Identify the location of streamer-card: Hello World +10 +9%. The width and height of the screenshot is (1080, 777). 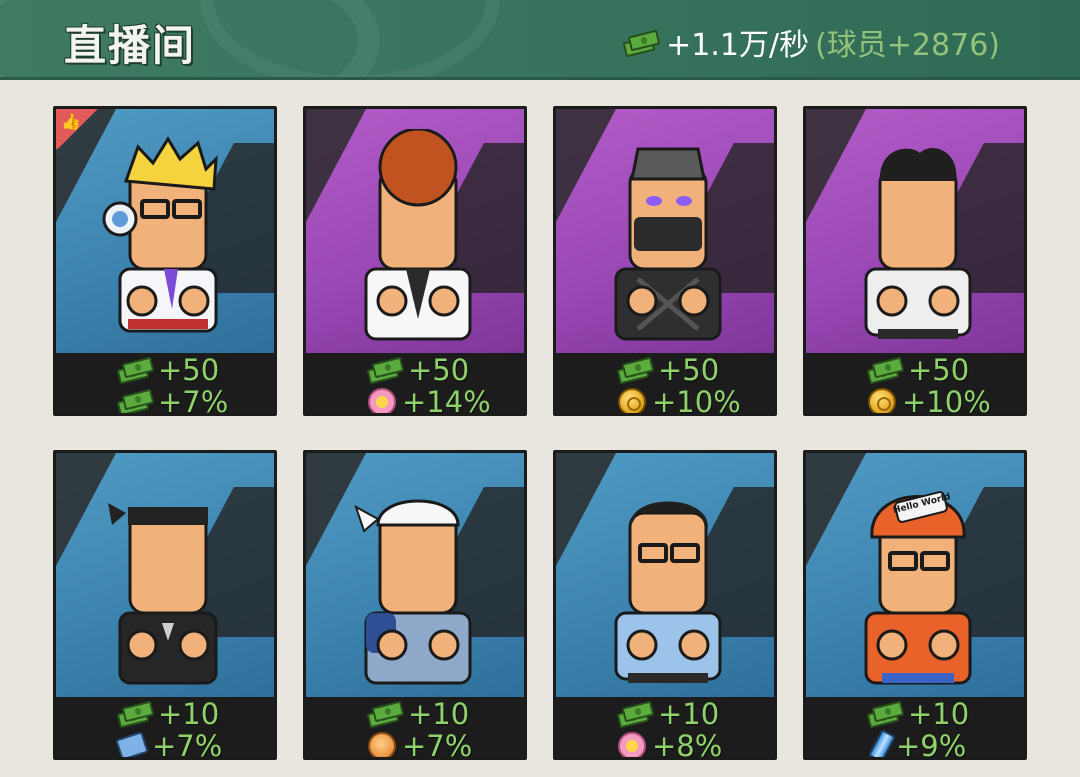
(915, 605).